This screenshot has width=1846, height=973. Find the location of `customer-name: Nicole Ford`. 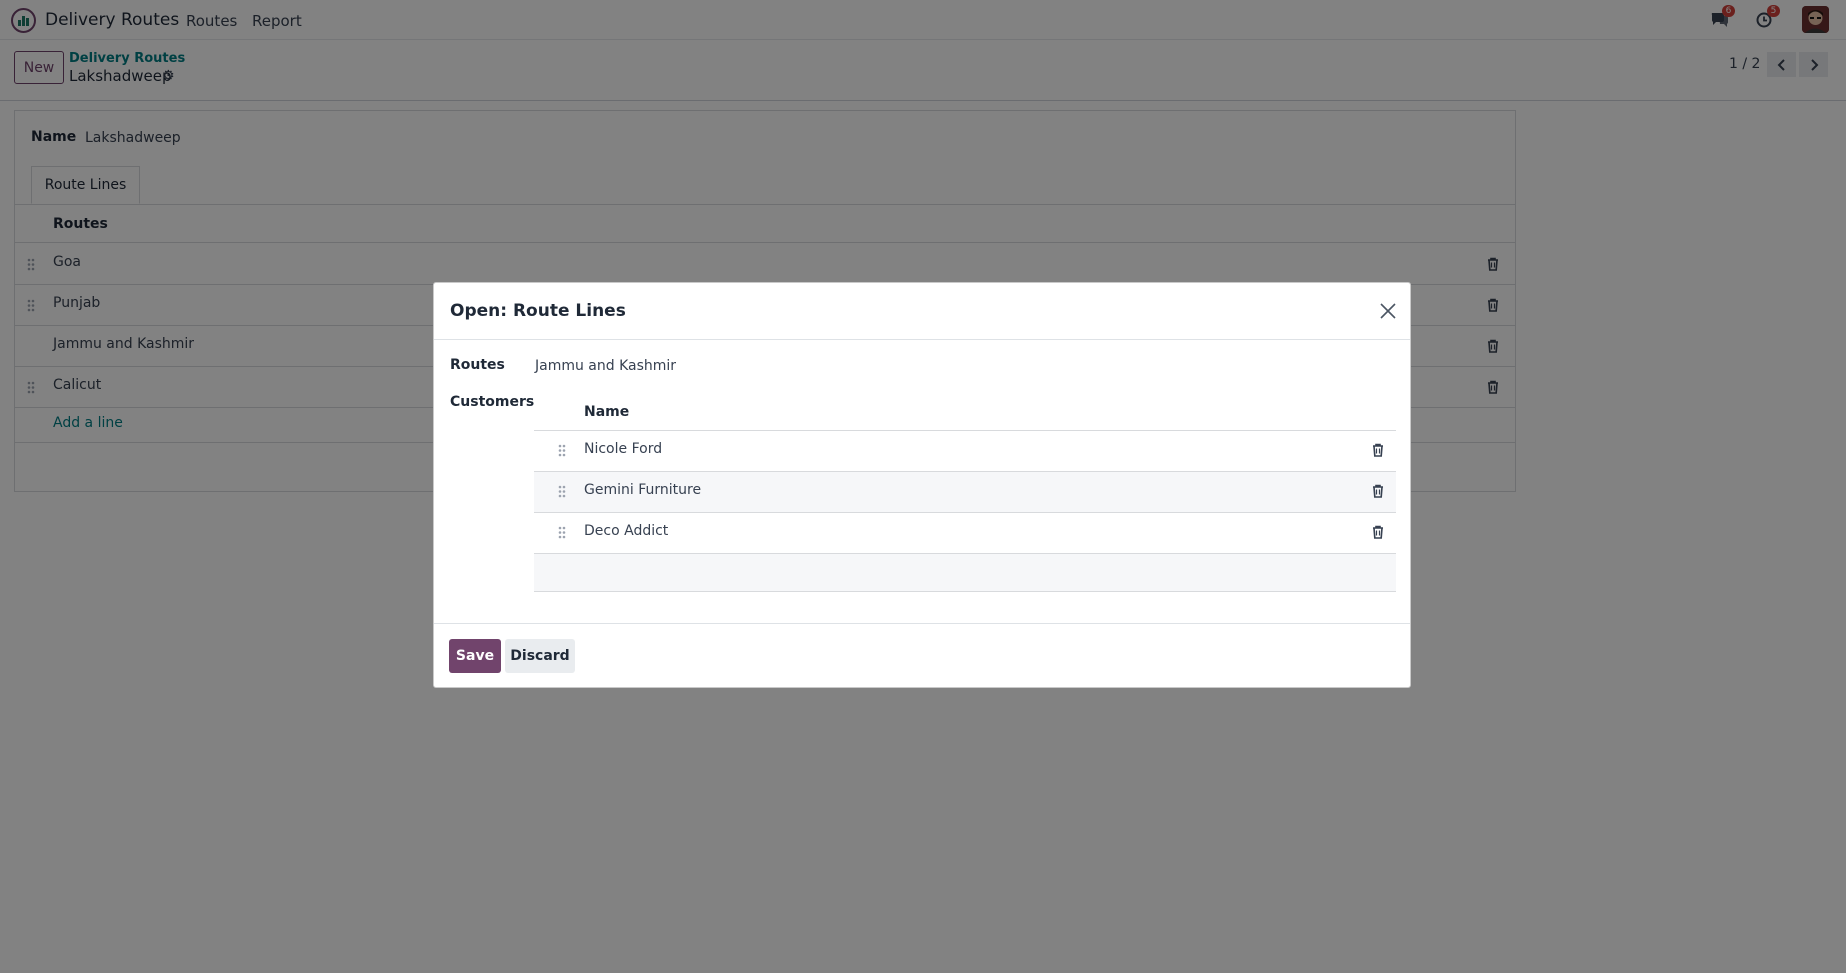

customer-name: Nicole Ford is located at coordinates (623, 449).